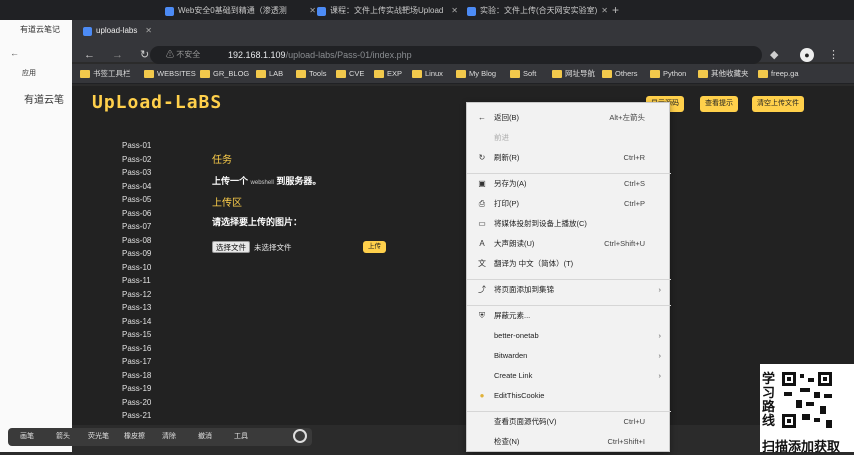 The height and width of the screenshot is (455, 854). I want to click on youdao-app-label: 有道云笔, so click(44, 98).